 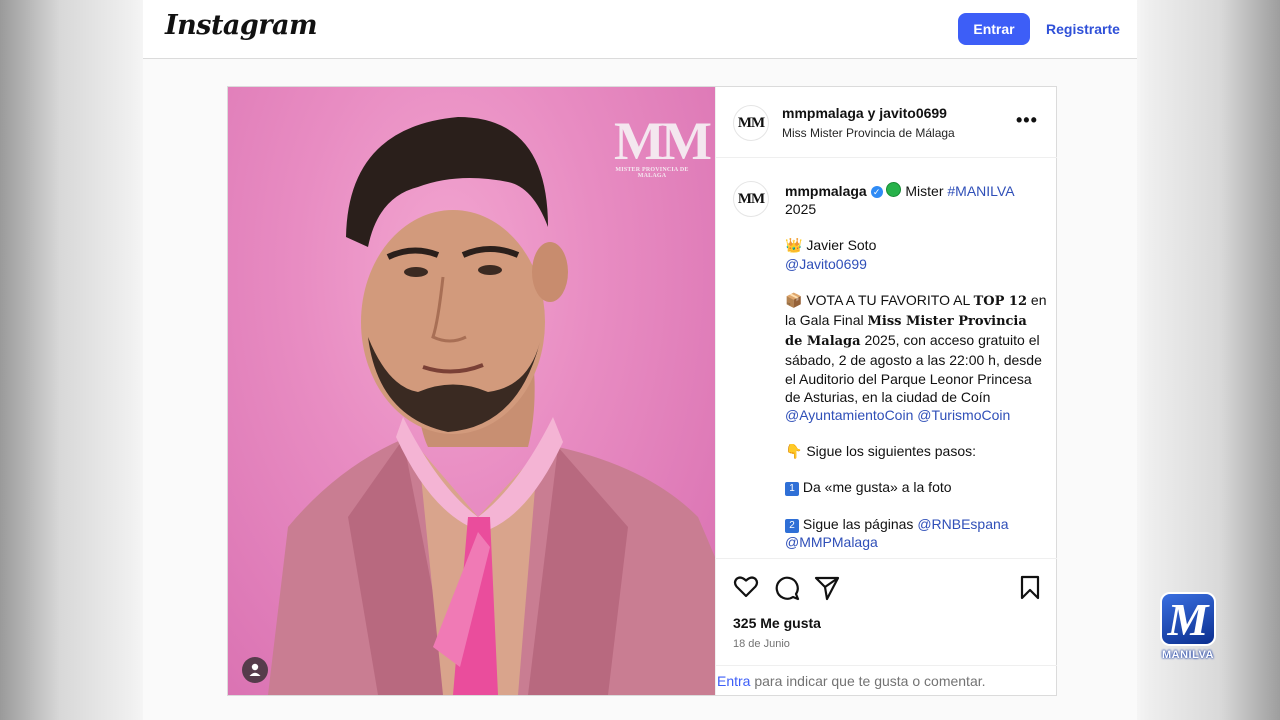 I want to click on post-authors: mmpmalaga y javito0699, so click(x=864, y=113).